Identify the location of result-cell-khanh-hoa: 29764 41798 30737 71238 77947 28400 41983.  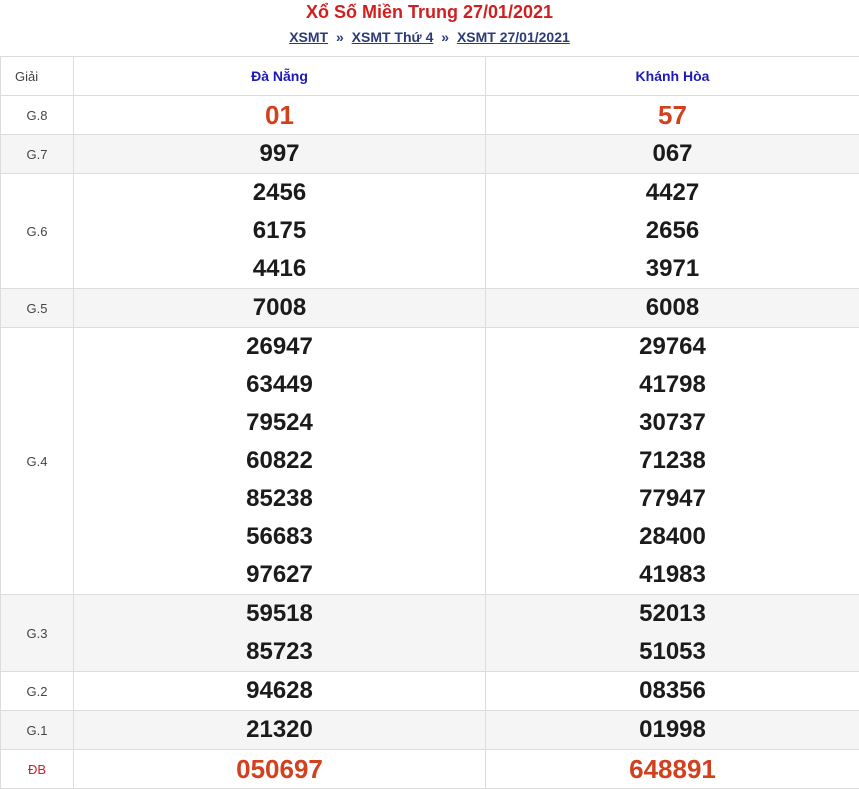
(672, 461).